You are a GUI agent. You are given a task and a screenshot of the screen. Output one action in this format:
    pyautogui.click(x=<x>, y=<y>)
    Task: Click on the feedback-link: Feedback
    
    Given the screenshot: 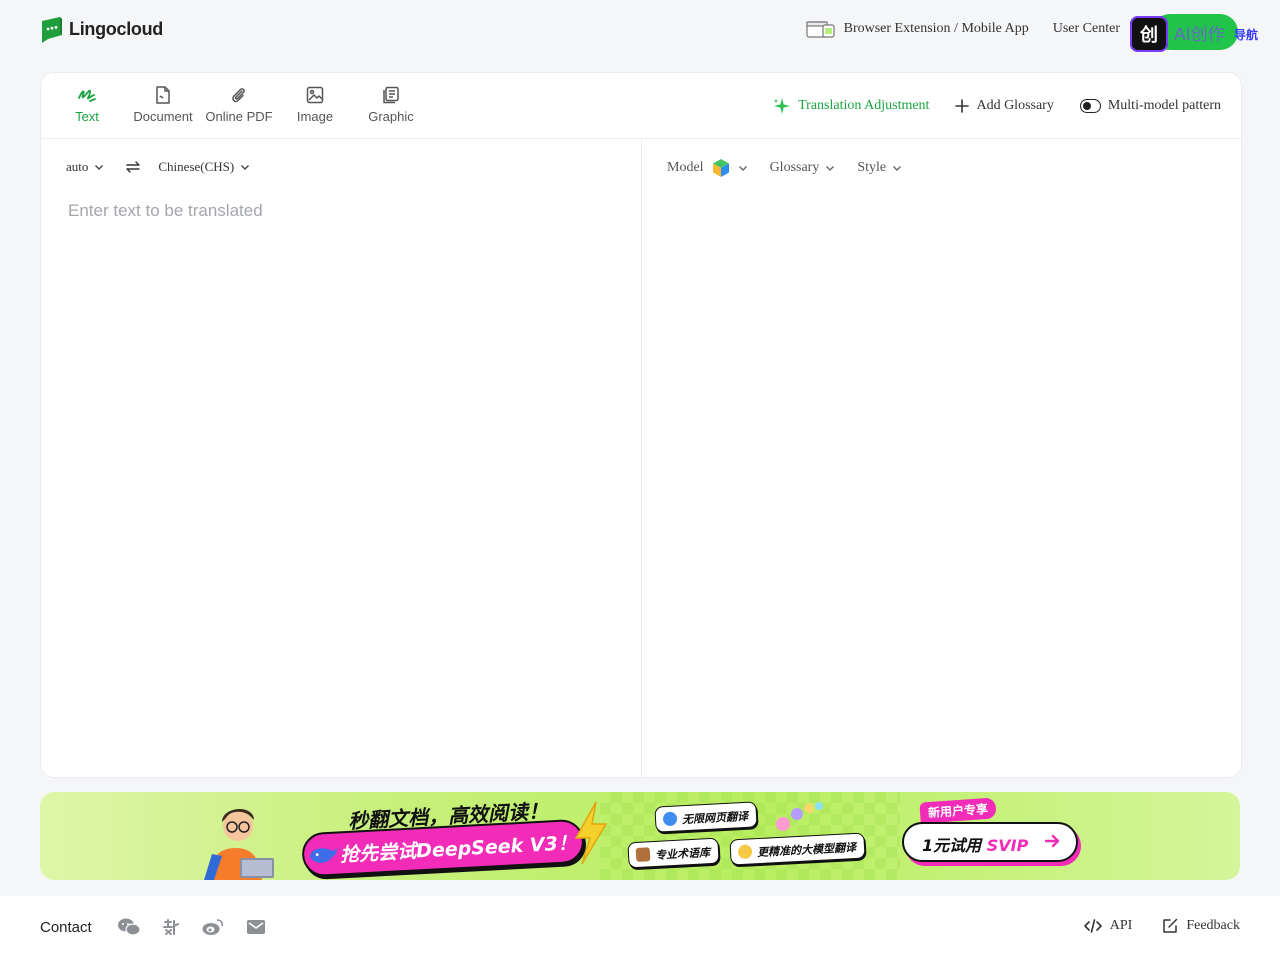 What is the action you would take?
    pyautogui.click(x=1201, y=926)
    